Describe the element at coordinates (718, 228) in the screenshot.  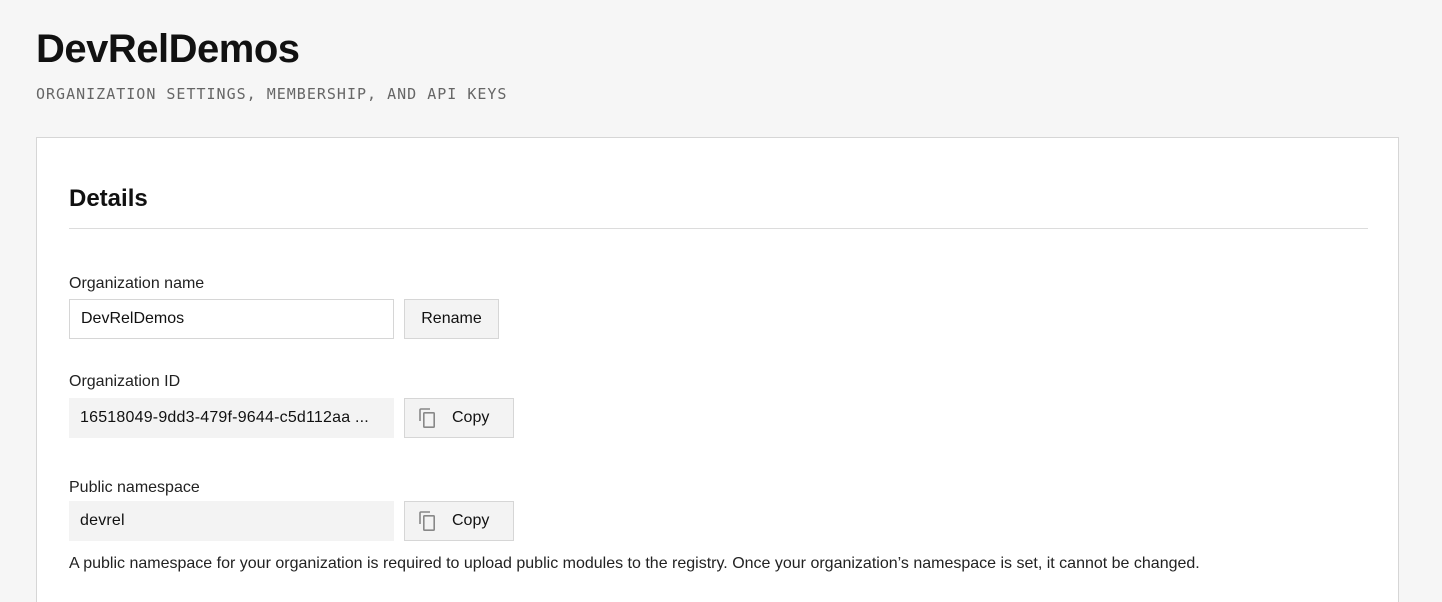
I see `section-divider` at that location.